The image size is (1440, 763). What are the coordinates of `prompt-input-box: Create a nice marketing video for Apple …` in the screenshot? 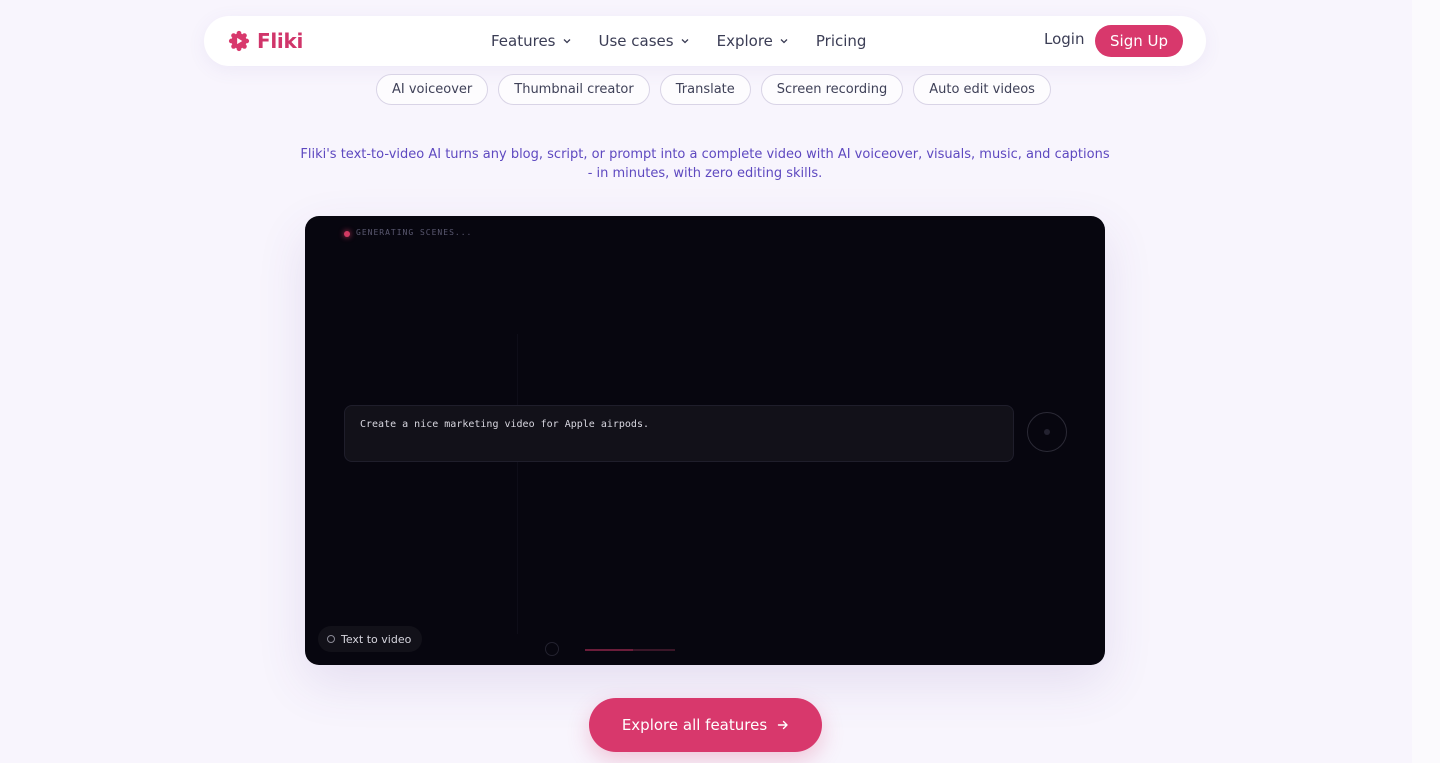 It's located at (679, 433).